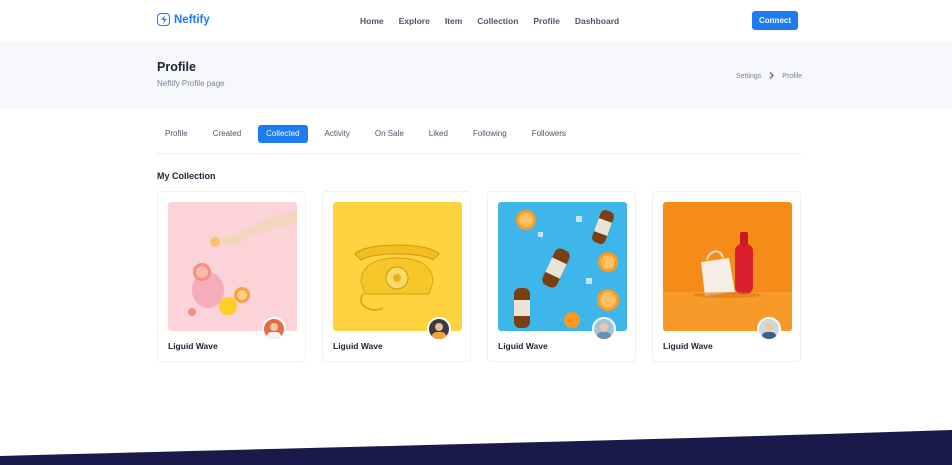 Image resolution: width=952 pixels, height=465 pixels. I want to click on brand-logo: Neftify, so click(183, 19).